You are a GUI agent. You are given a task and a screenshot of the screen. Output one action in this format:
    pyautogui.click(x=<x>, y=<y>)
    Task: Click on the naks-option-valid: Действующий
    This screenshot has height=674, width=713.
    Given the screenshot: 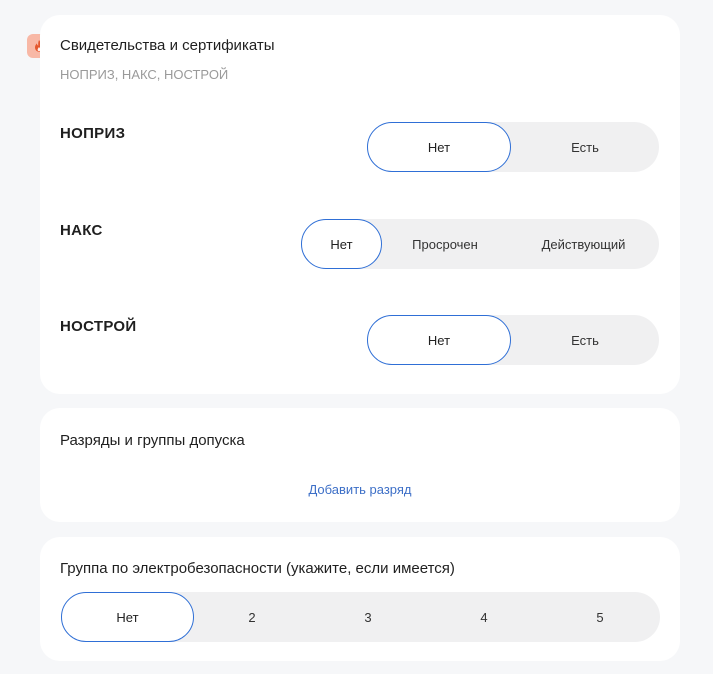 What is the action you would take?
    pyautogui.click(x=583, y=244)
    